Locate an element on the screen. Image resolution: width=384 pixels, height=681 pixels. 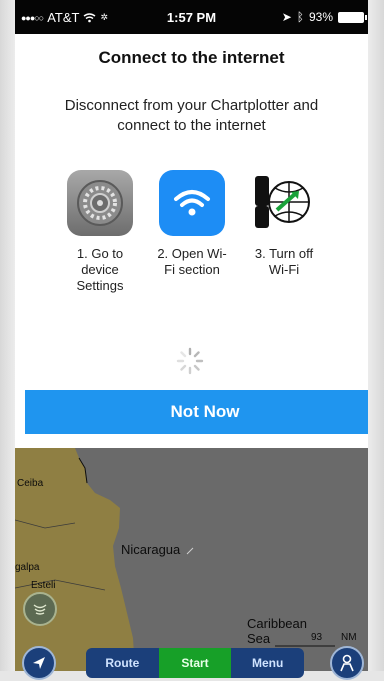
sonar-button is located at coordinates (40, 609).